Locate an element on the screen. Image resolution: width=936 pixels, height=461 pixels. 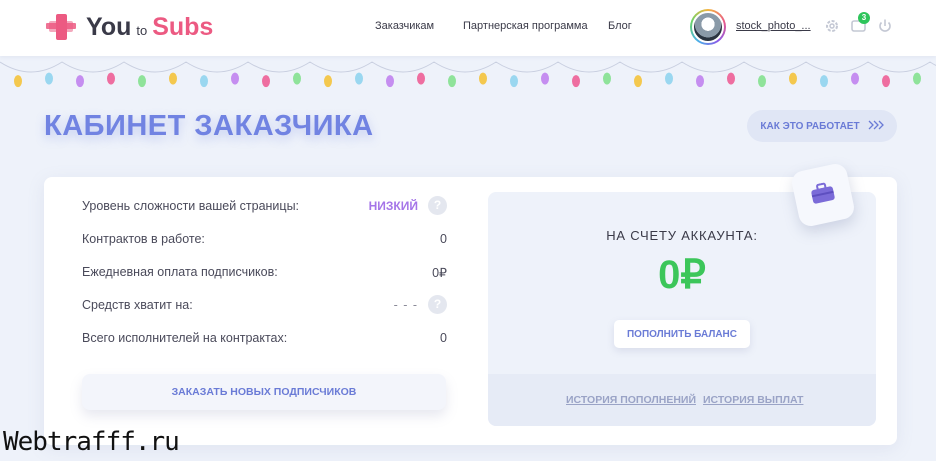
how-it-works-button: КАК ЭТО РАБОТАЕТ is located at coordinates (822, 126).